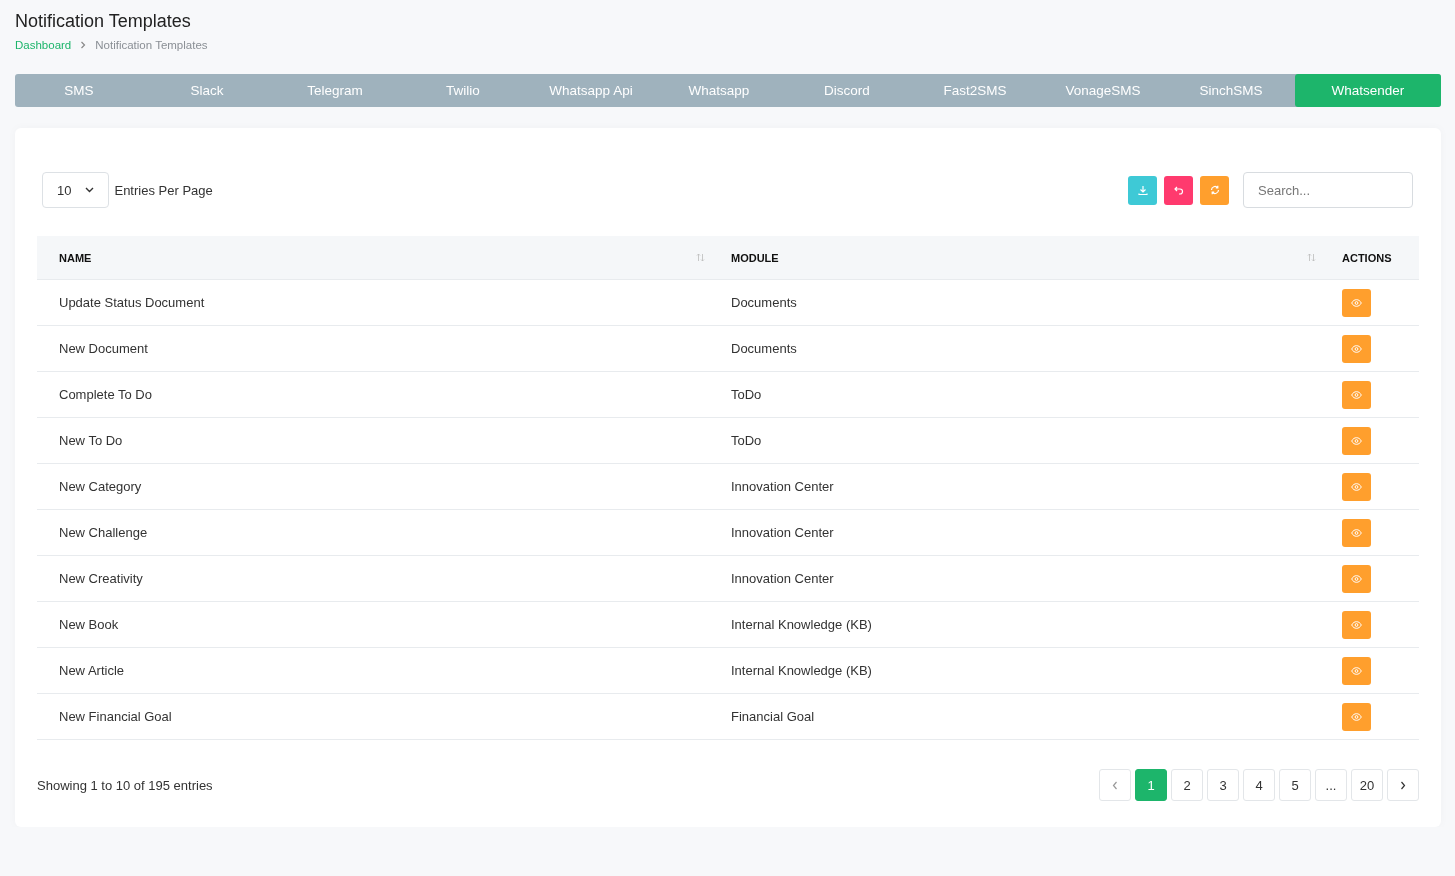  Describe the element at coordinates (163, 190) in the screenshot. I see `entries-label: Entries Per Page` at that location.